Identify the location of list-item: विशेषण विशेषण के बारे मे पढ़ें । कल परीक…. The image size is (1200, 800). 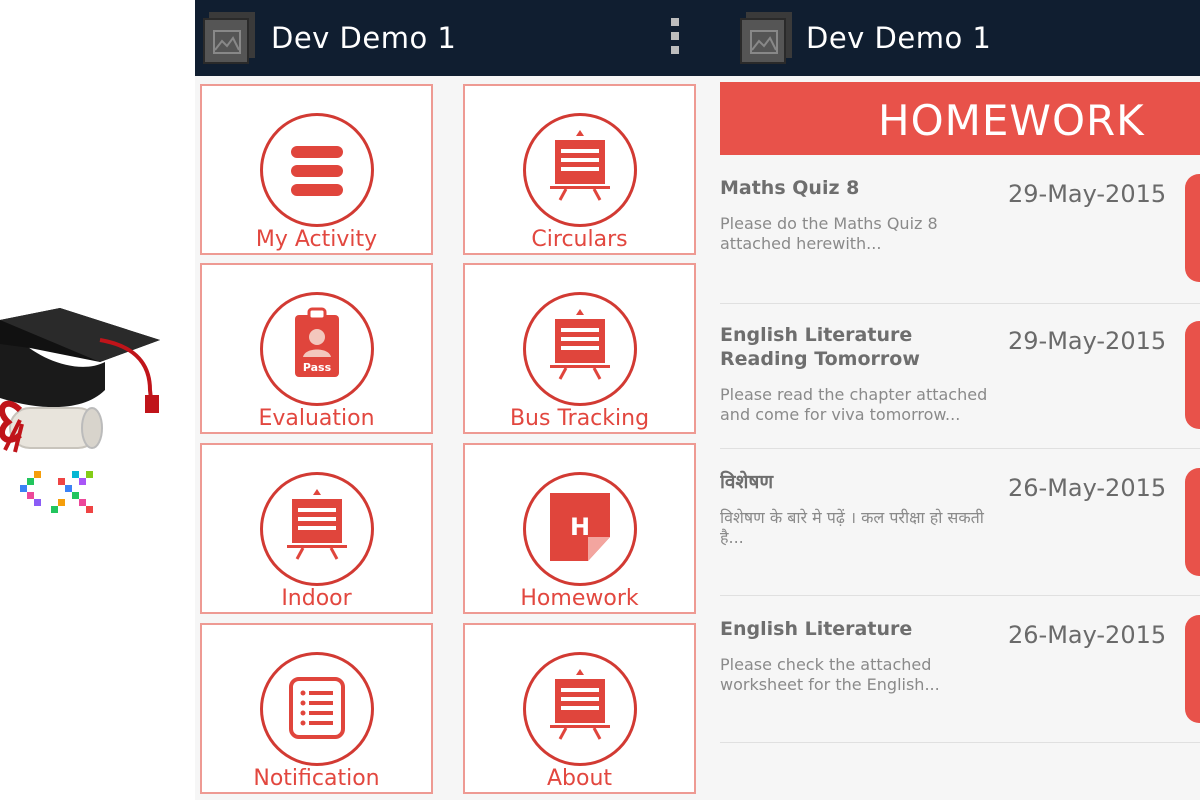
(960, 523).